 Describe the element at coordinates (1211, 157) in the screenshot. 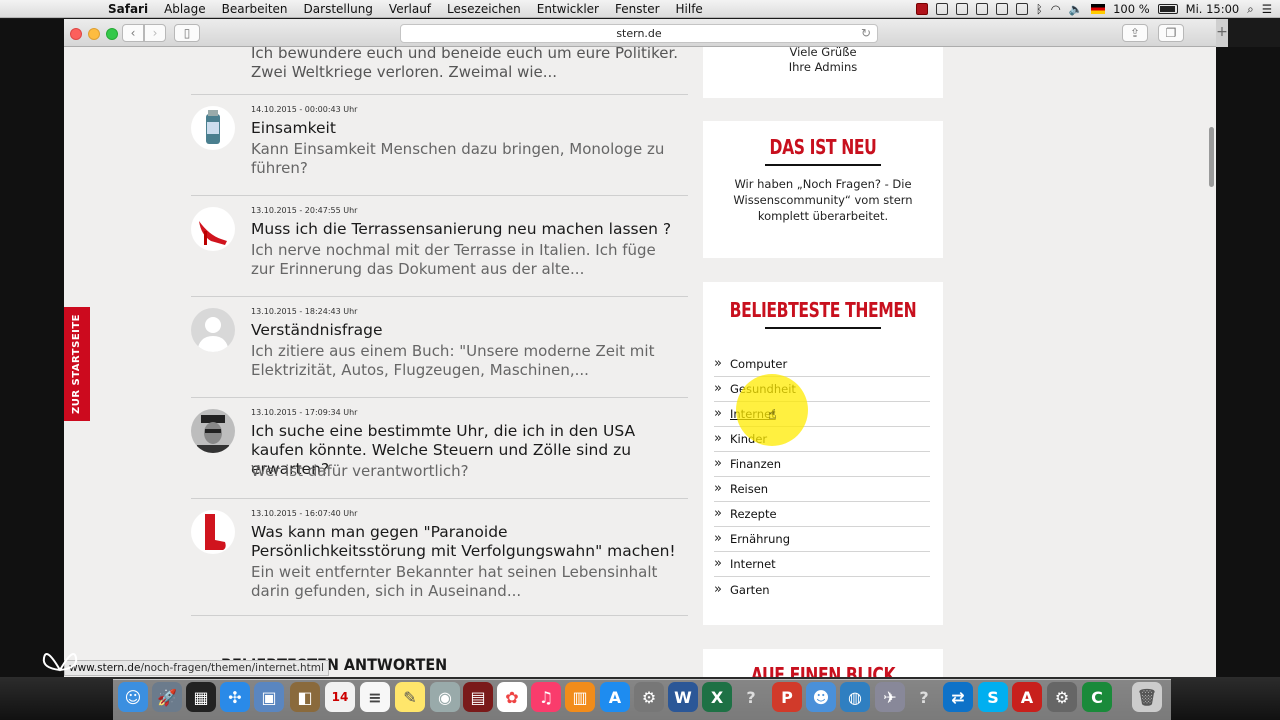

I see `scrollbar-thumb` at that location.